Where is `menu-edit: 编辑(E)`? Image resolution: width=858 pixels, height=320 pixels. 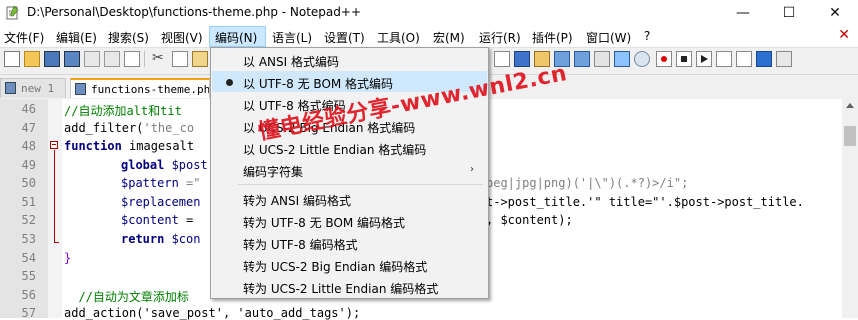 menu-edit: 编辑(E) is located at coordinates (76, 37).